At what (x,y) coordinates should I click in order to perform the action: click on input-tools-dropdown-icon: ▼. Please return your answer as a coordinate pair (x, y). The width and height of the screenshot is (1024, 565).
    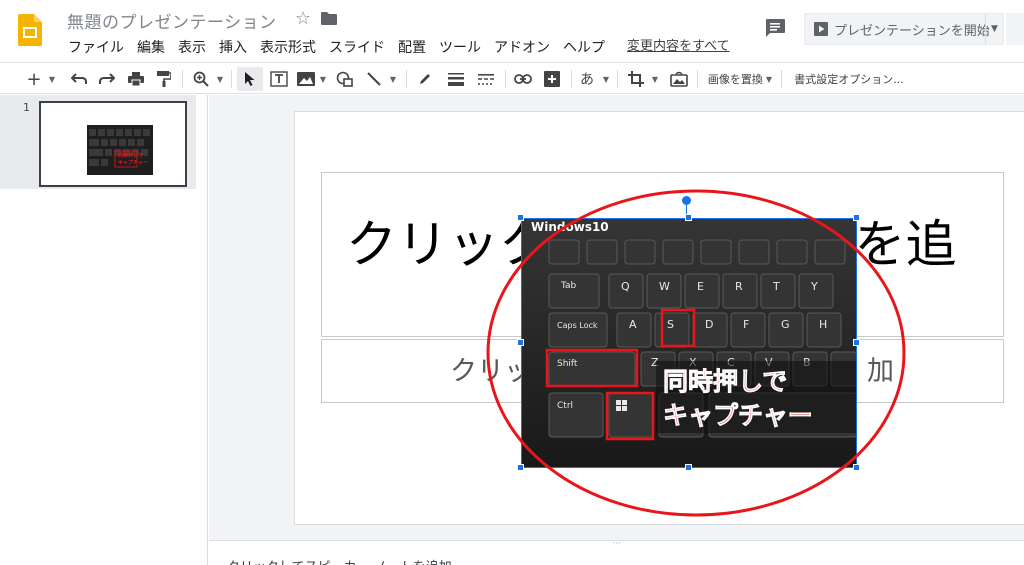
    Looking at the image, I should click on (606, 79).